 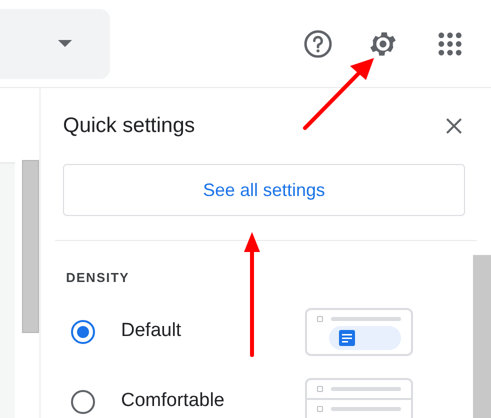 I want to click on panel-scrollbar, so click(x=482, y=336).